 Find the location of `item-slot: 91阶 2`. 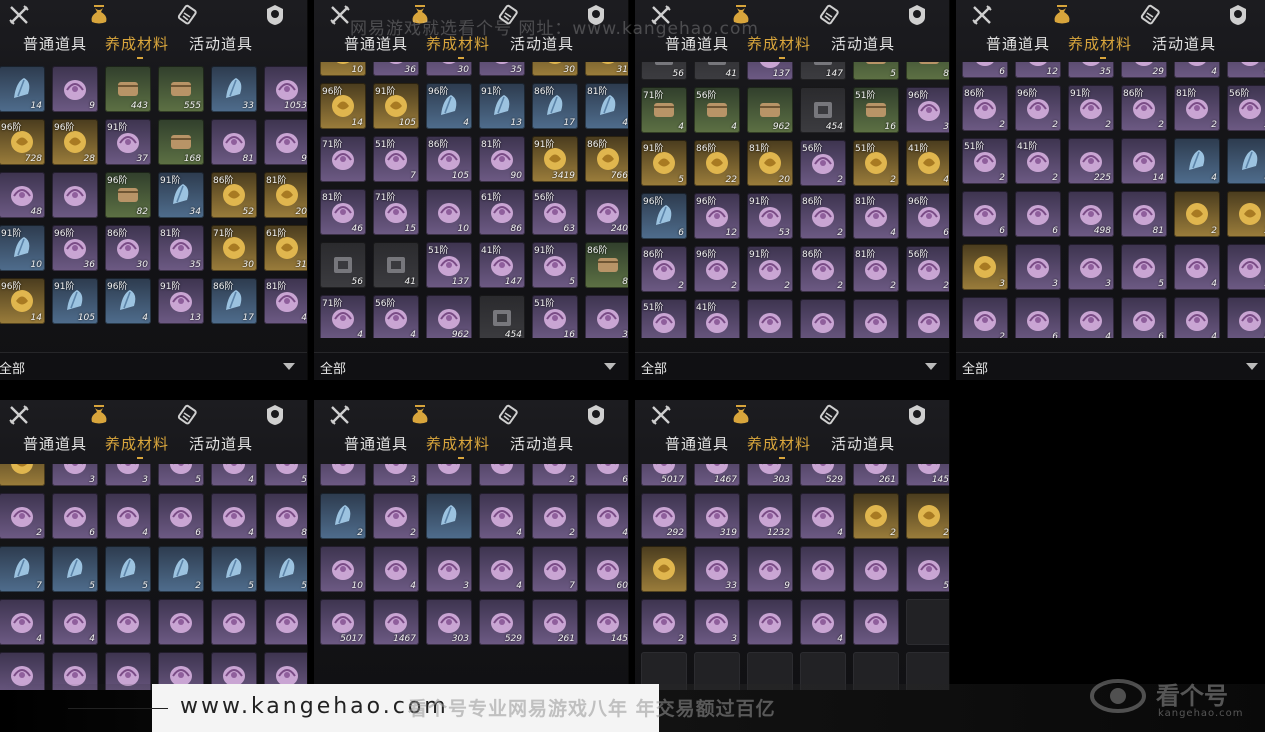

item-slot: 91阶 2 is located at coordinates (1091, 108).